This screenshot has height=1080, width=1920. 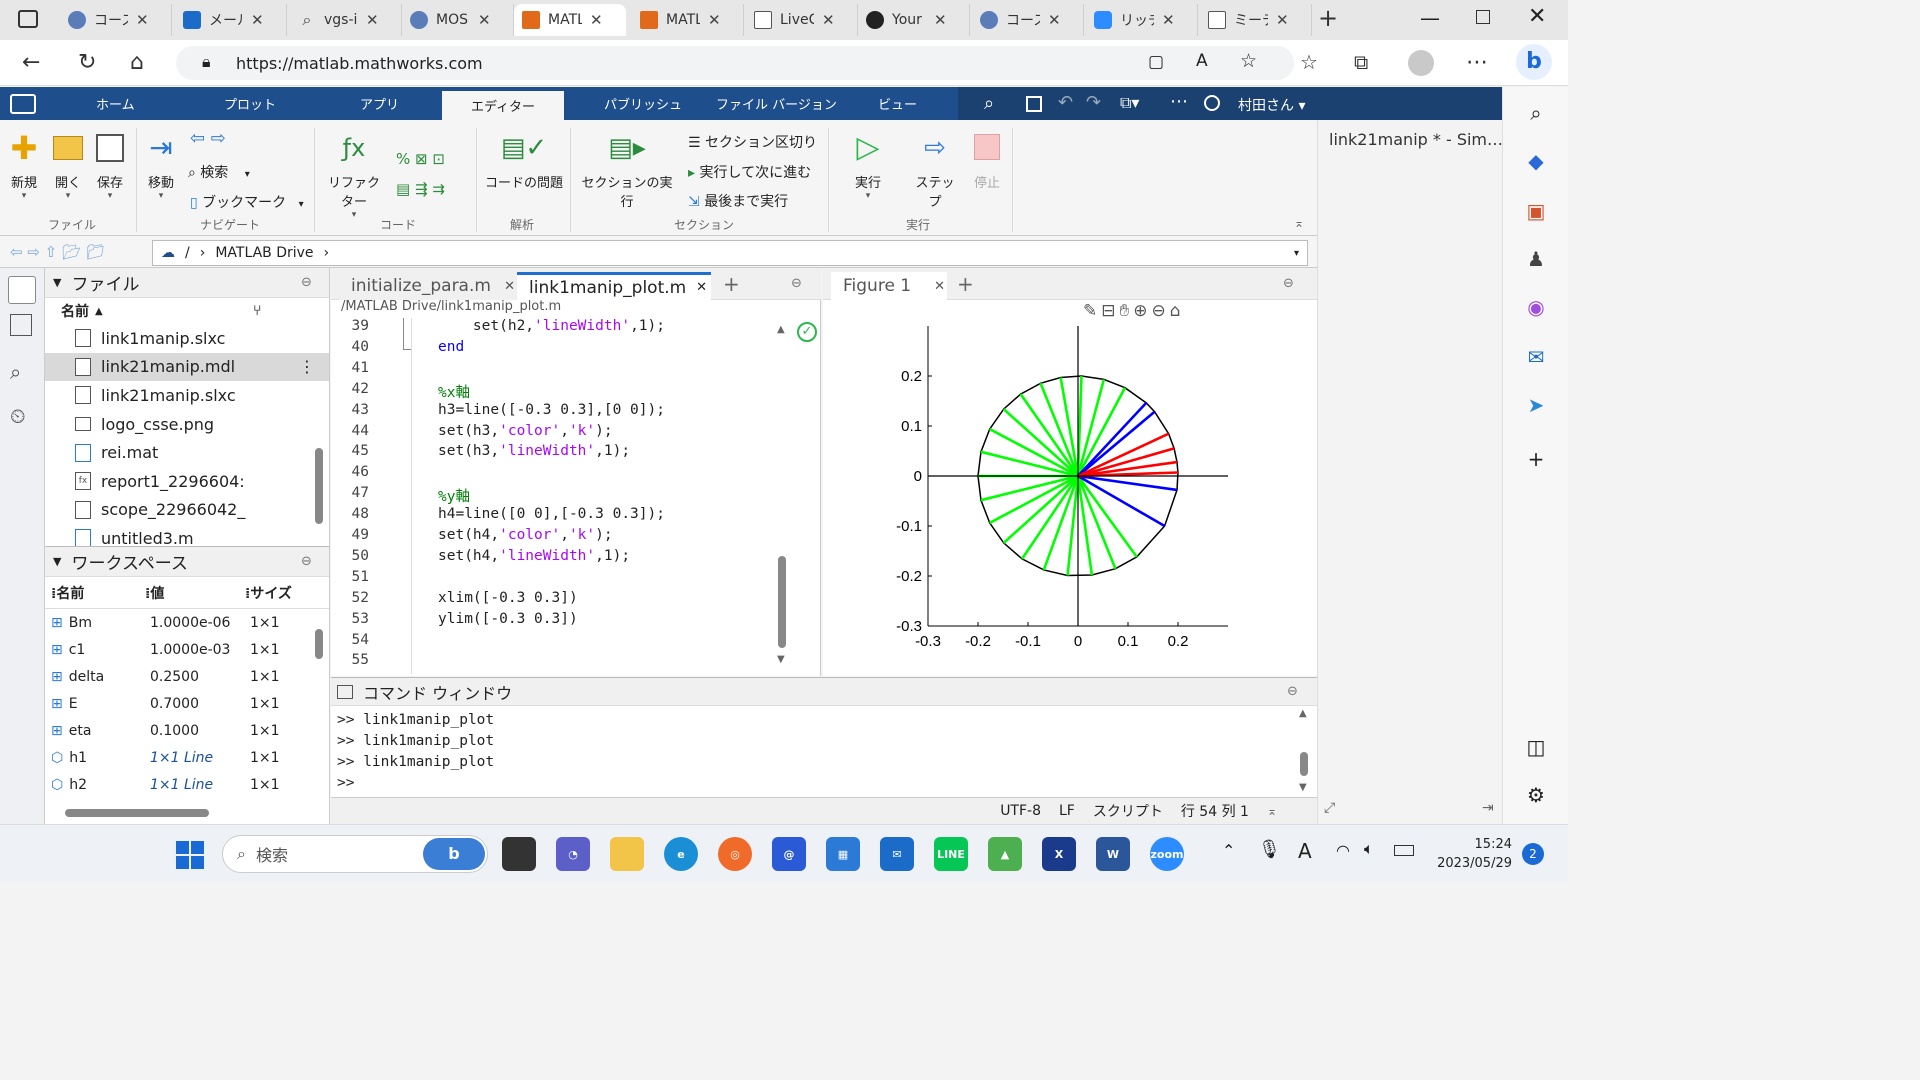 I want to click on code-line: 53 ylim([-0.3 0.3]), so click(x=454, y=621).